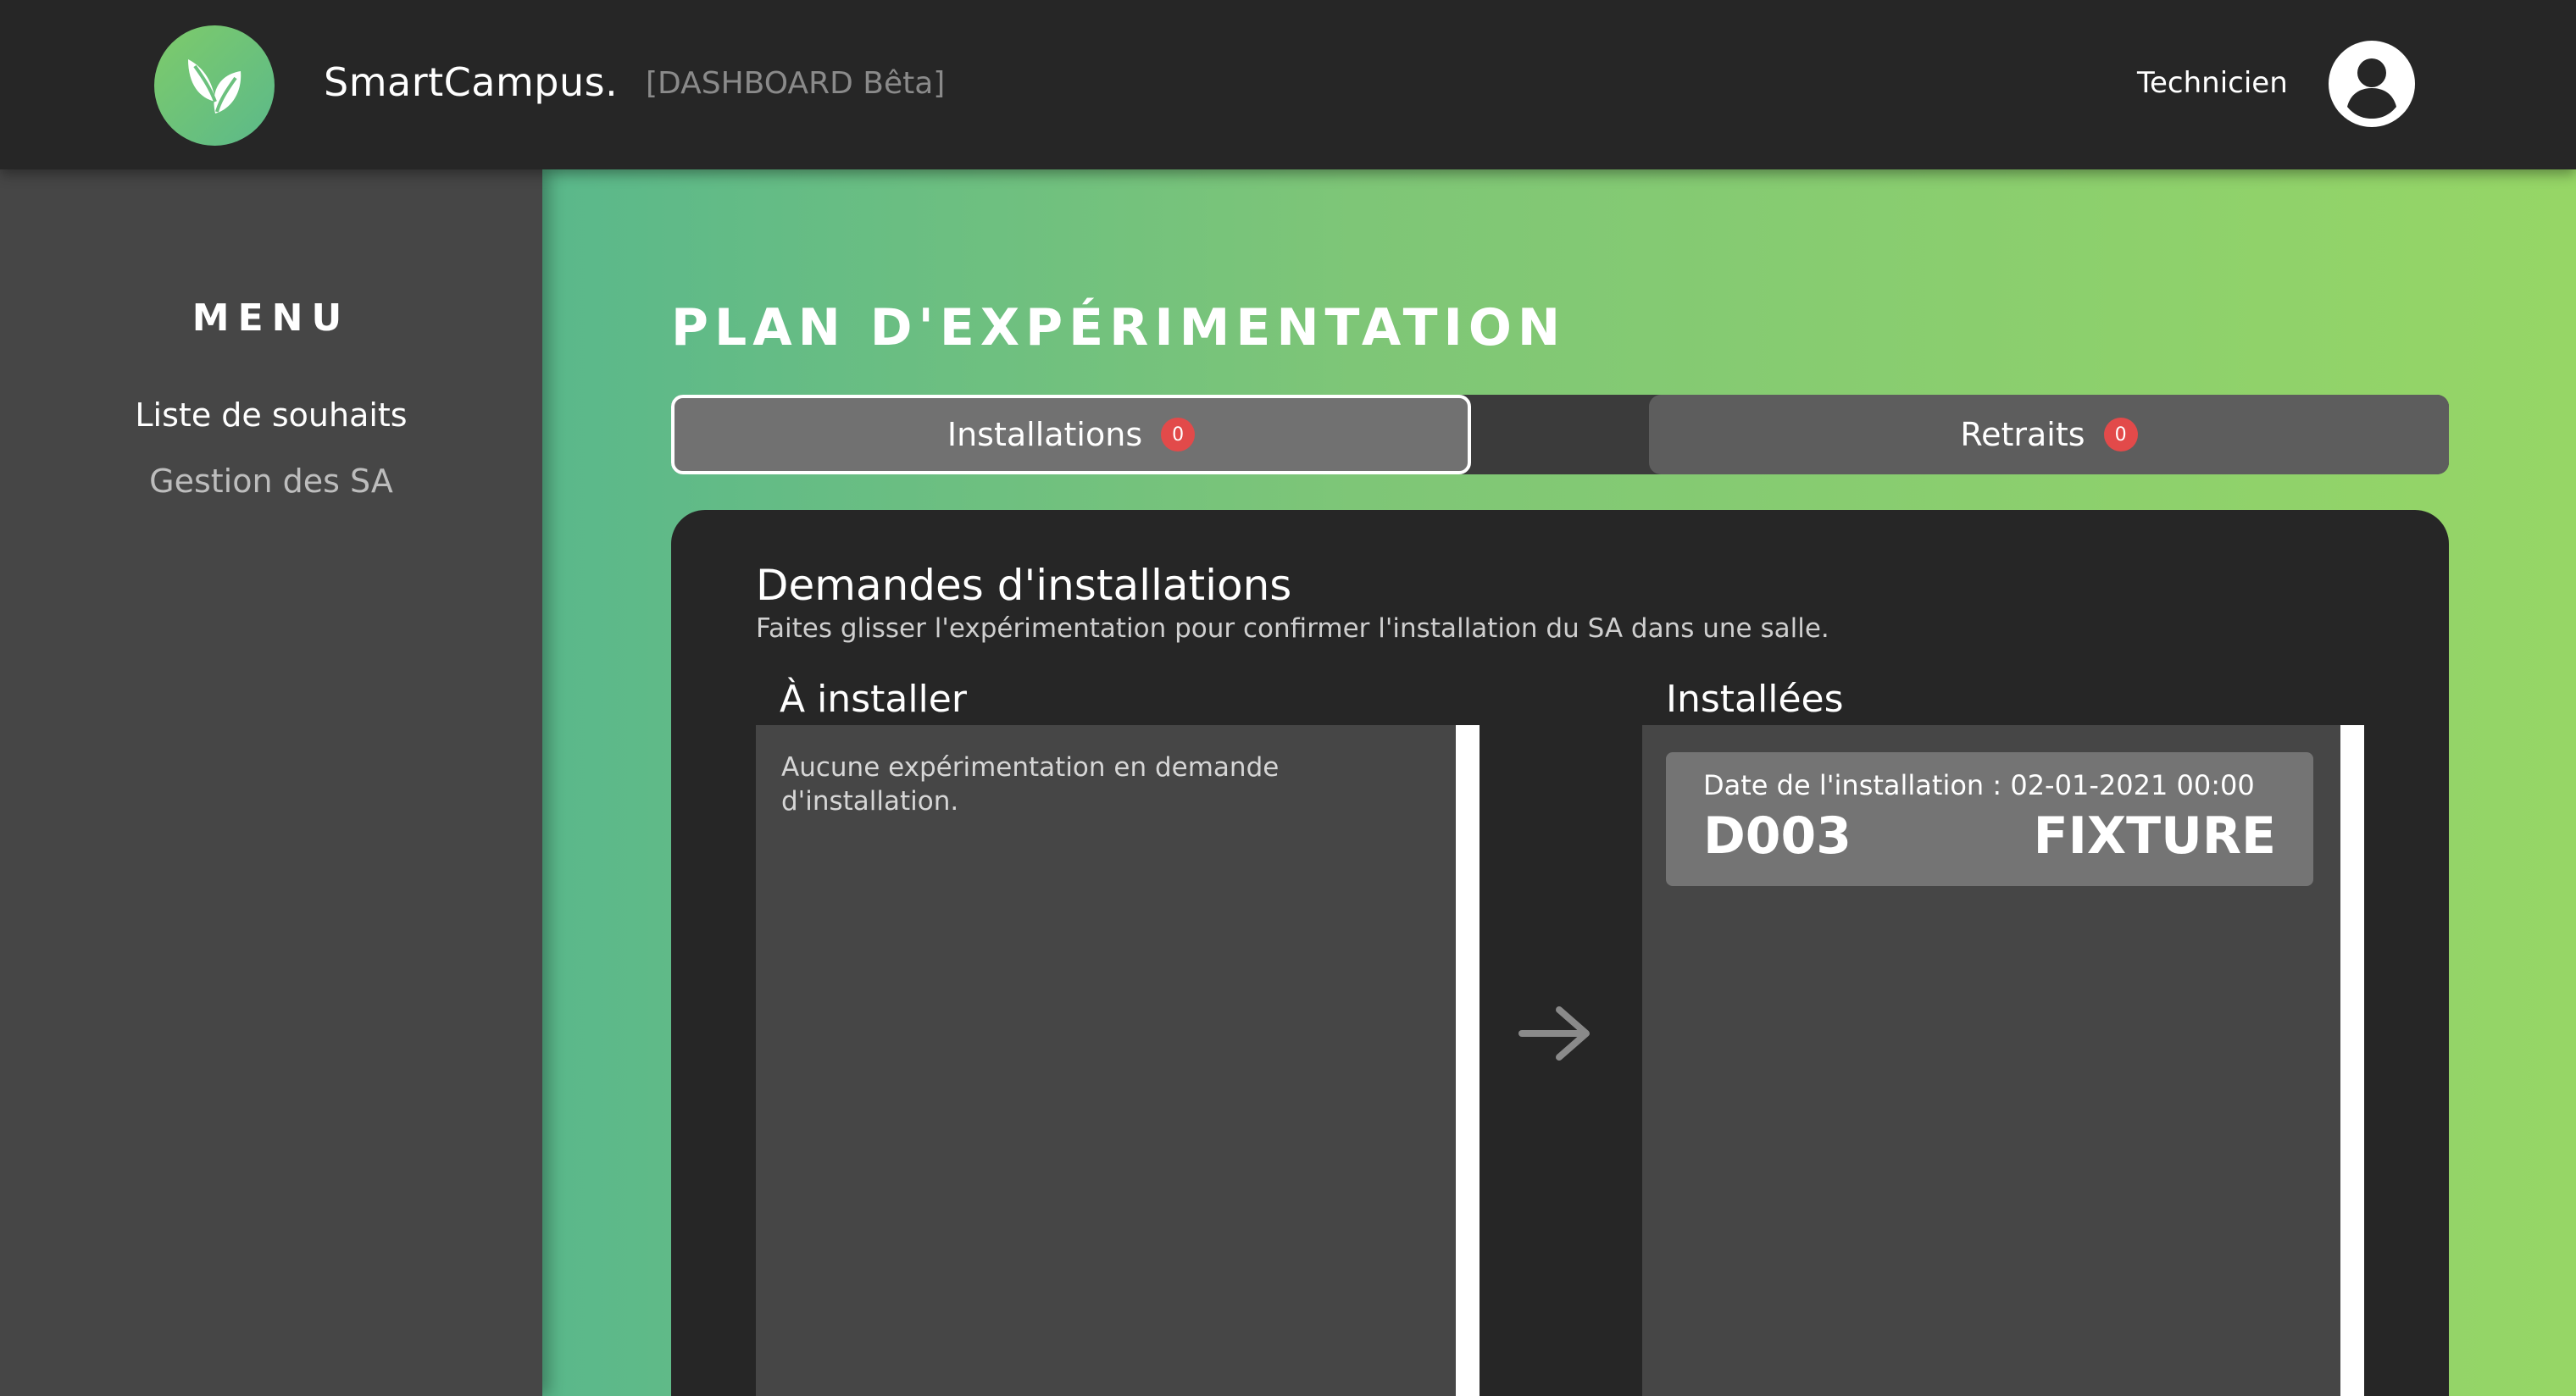 The height and width of the screenshot is (1396, 2576). Describe the element at coordinates (873, 699) in the screenshot. I see `column-title-to-install: À installer` at that location.